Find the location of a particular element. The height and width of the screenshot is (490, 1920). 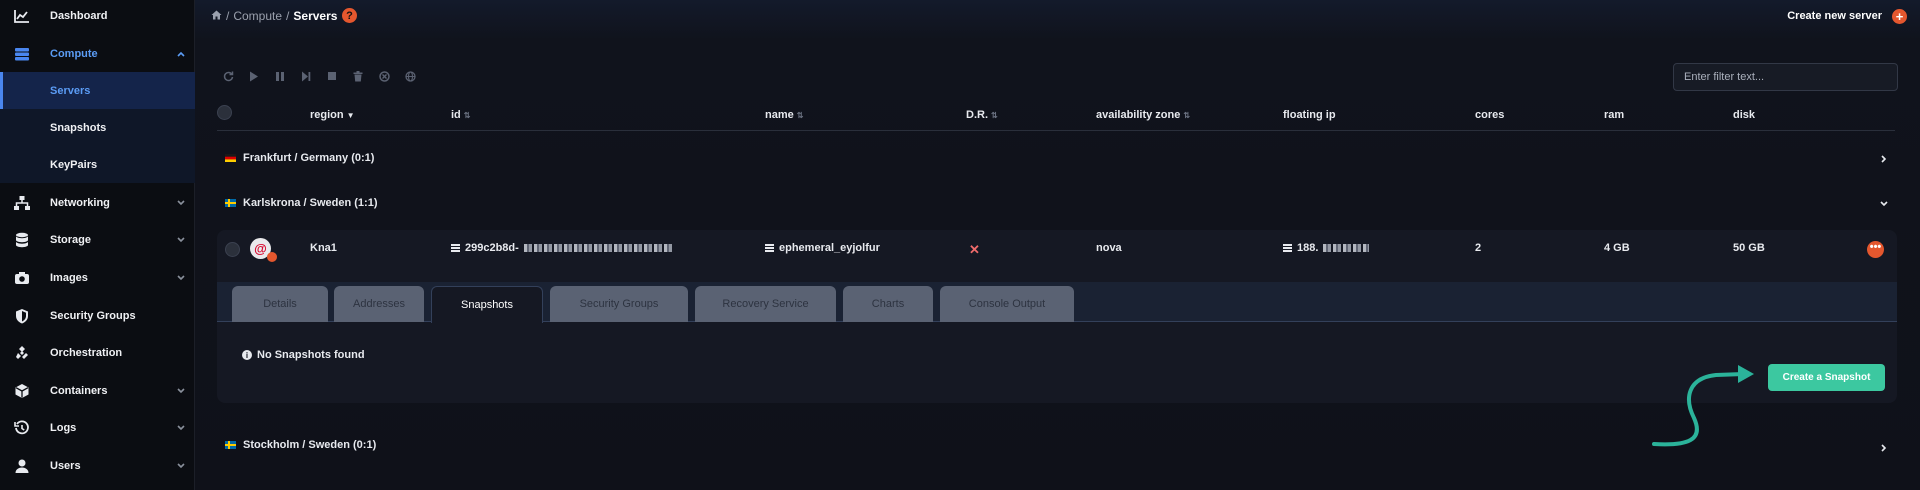

sidebar-item-storage: Storage is located at coordinates (97, 239).